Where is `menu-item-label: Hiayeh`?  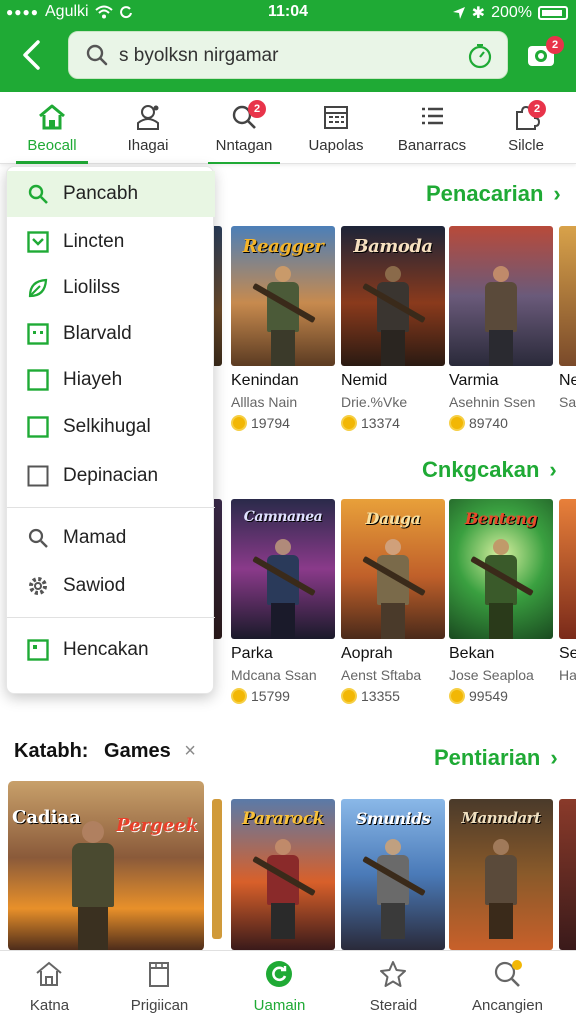 menu-item-label: Hiayeh is located at coordinates (93, 379).